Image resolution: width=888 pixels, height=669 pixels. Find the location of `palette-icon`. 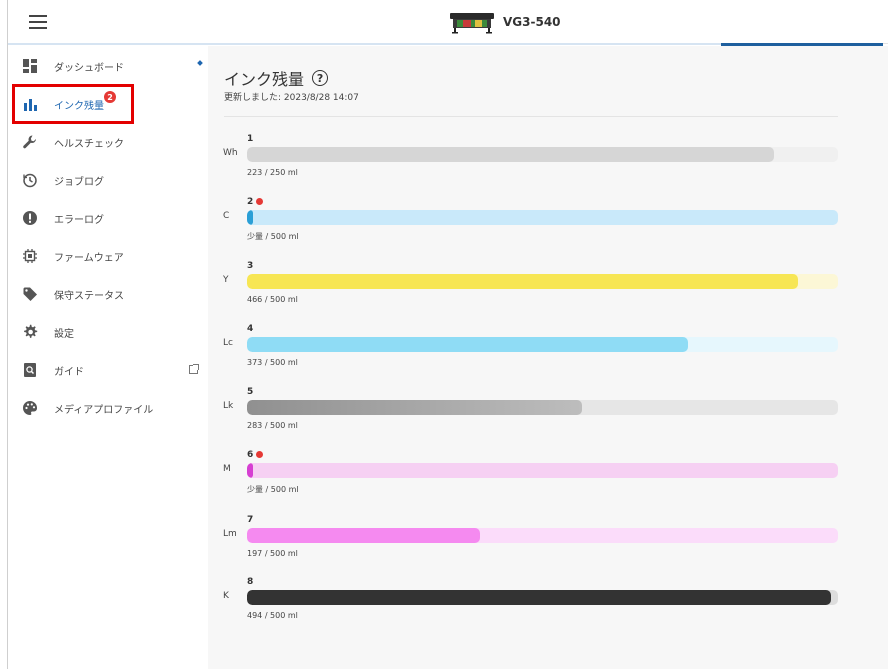

palette-icon is located at coordinates (30, 408).